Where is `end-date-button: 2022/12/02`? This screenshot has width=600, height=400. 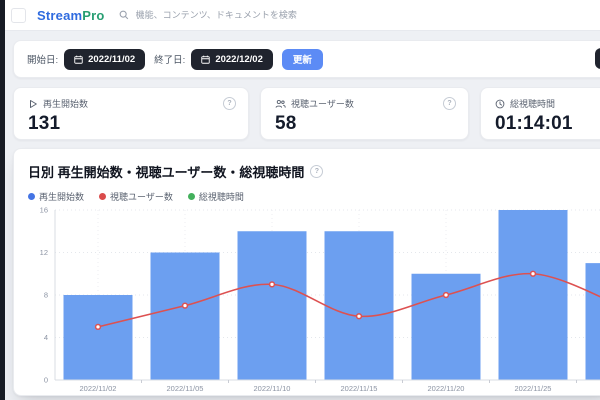
end-date-button: 2022/12/02 is located at coordinates (232, 59).